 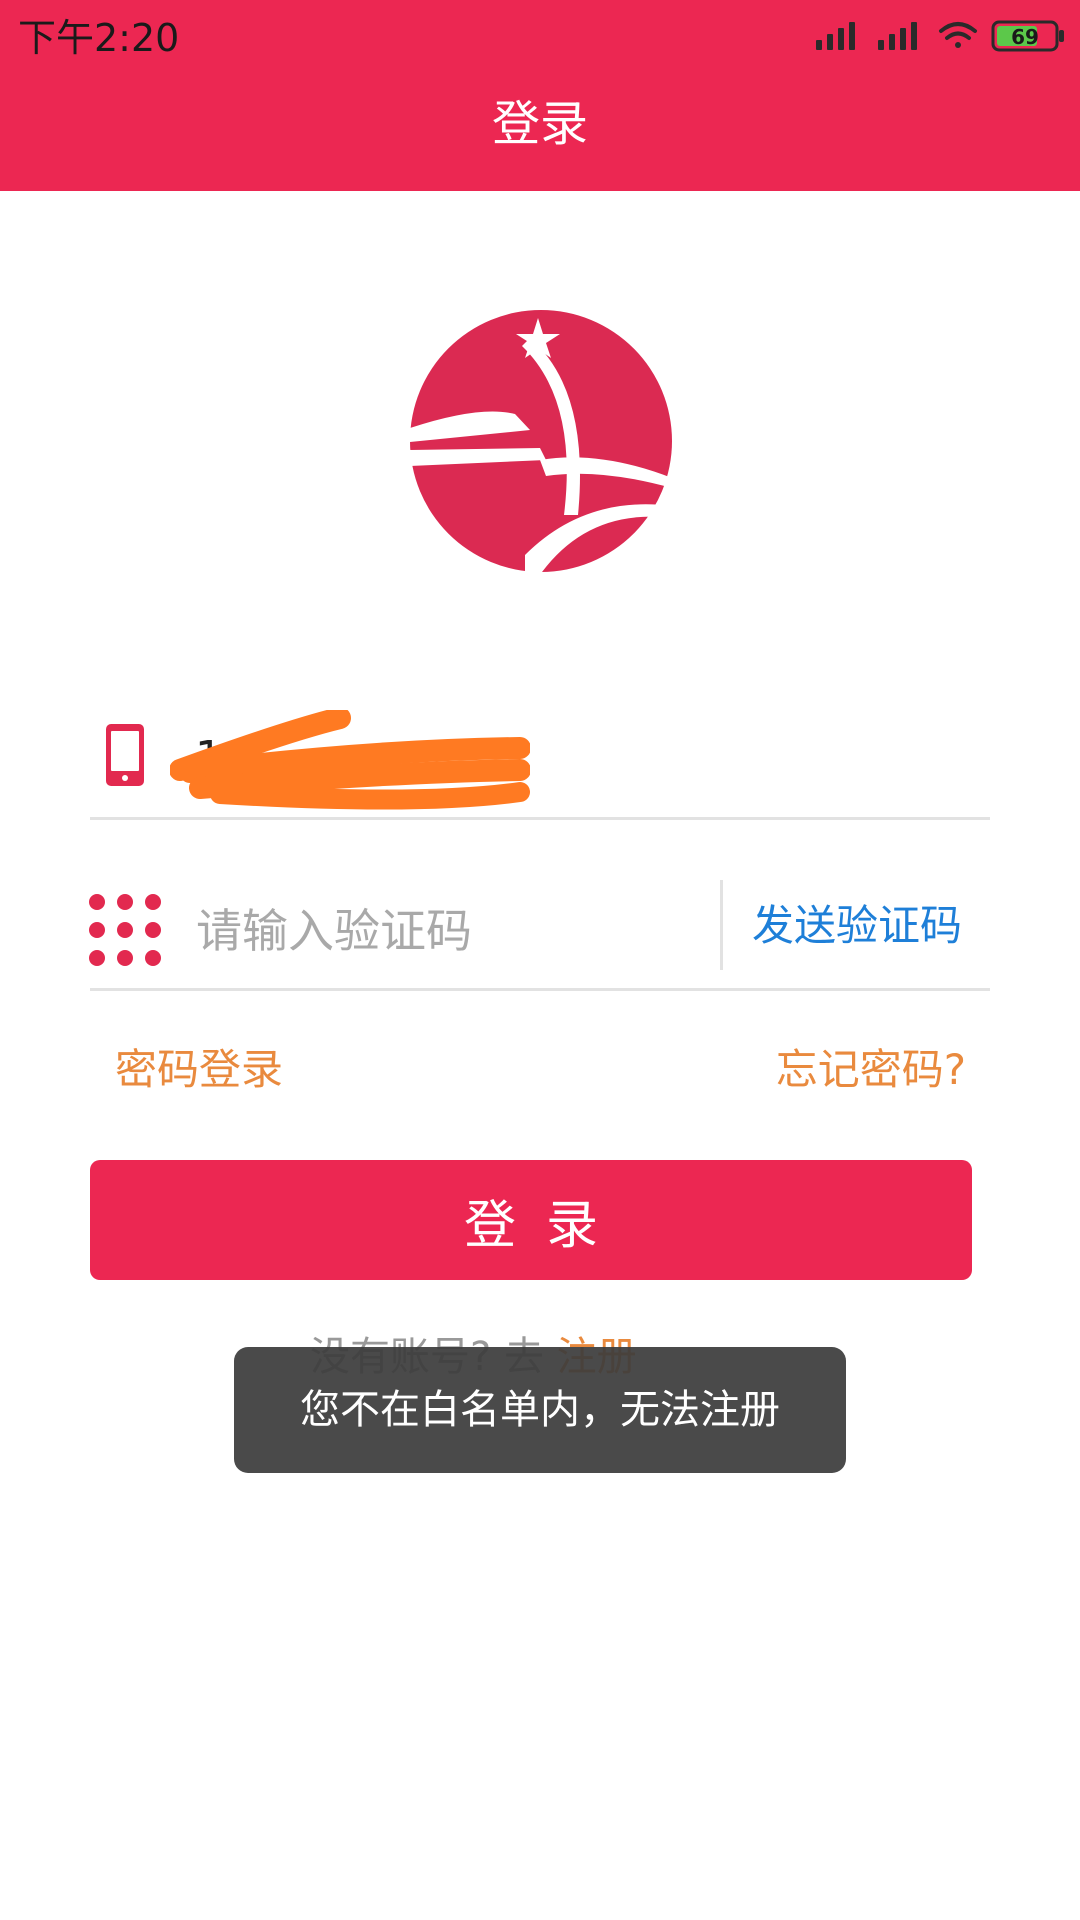 What do you see at coordinates (531, 1220) in the screenshot?
I see `login-button: 登录` at bounding box center [531, 1220].